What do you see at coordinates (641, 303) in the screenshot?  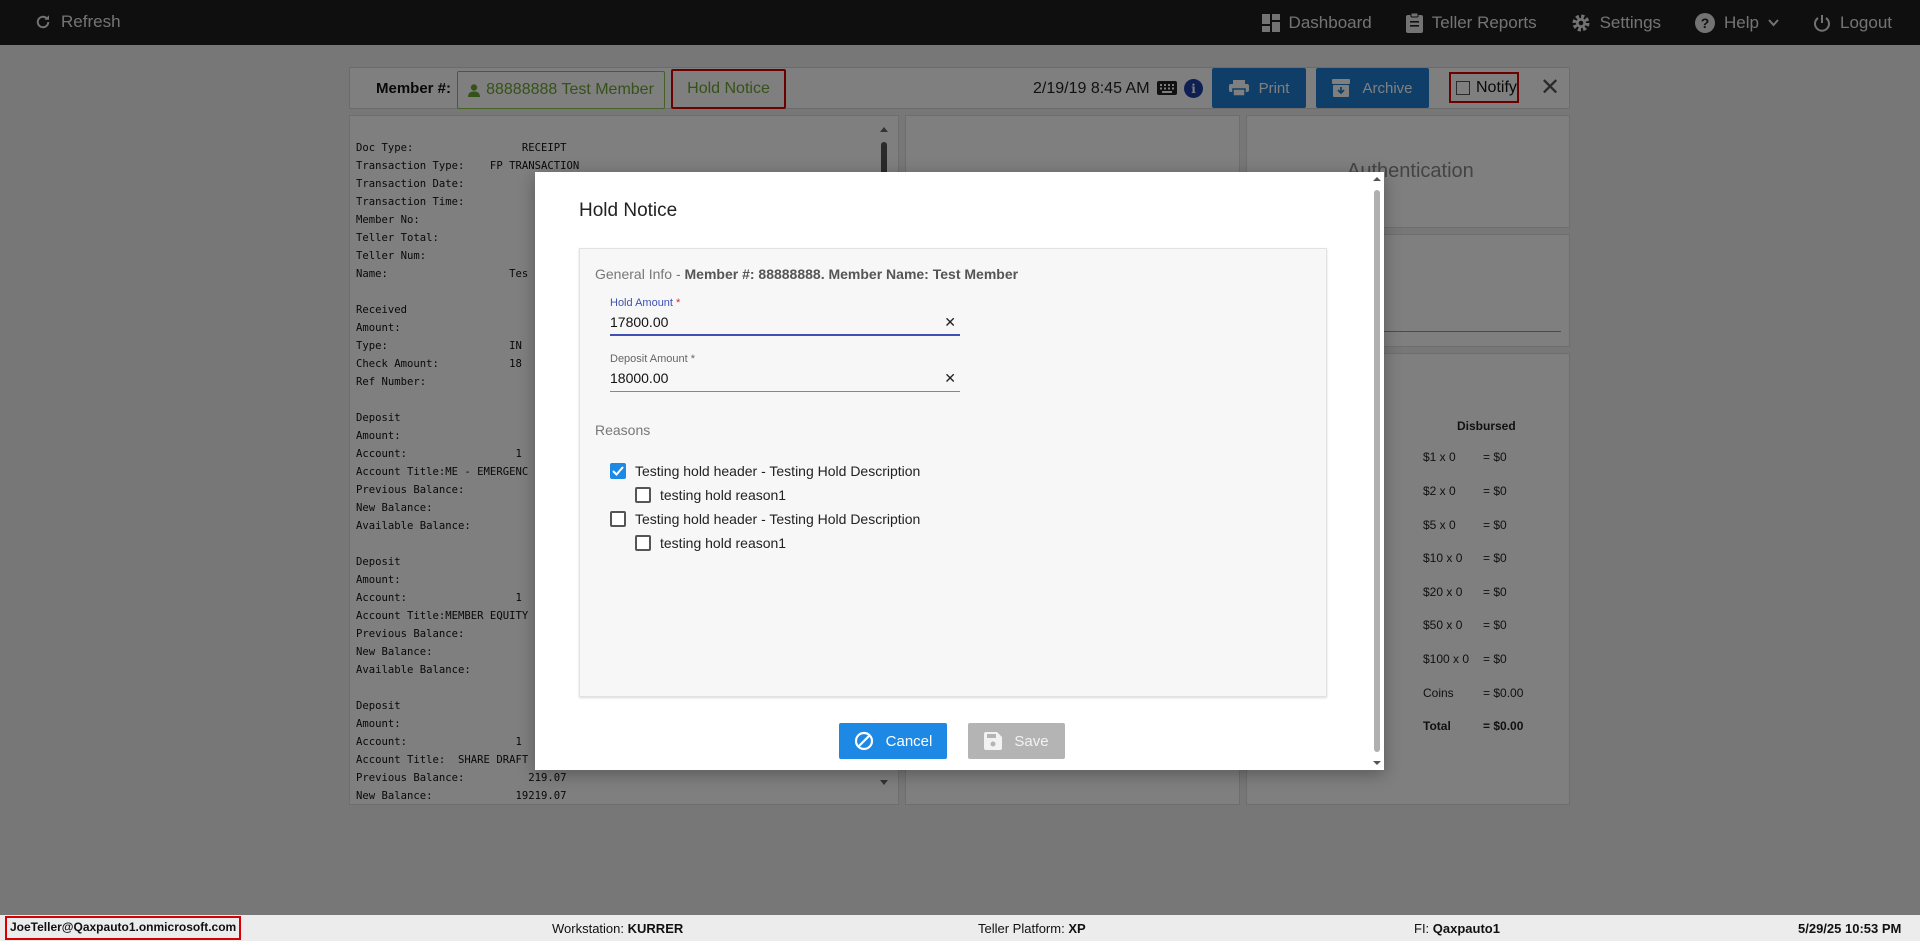 I see `hold-amount-label-text: Hold Amount` at bounding box center [641, 303].